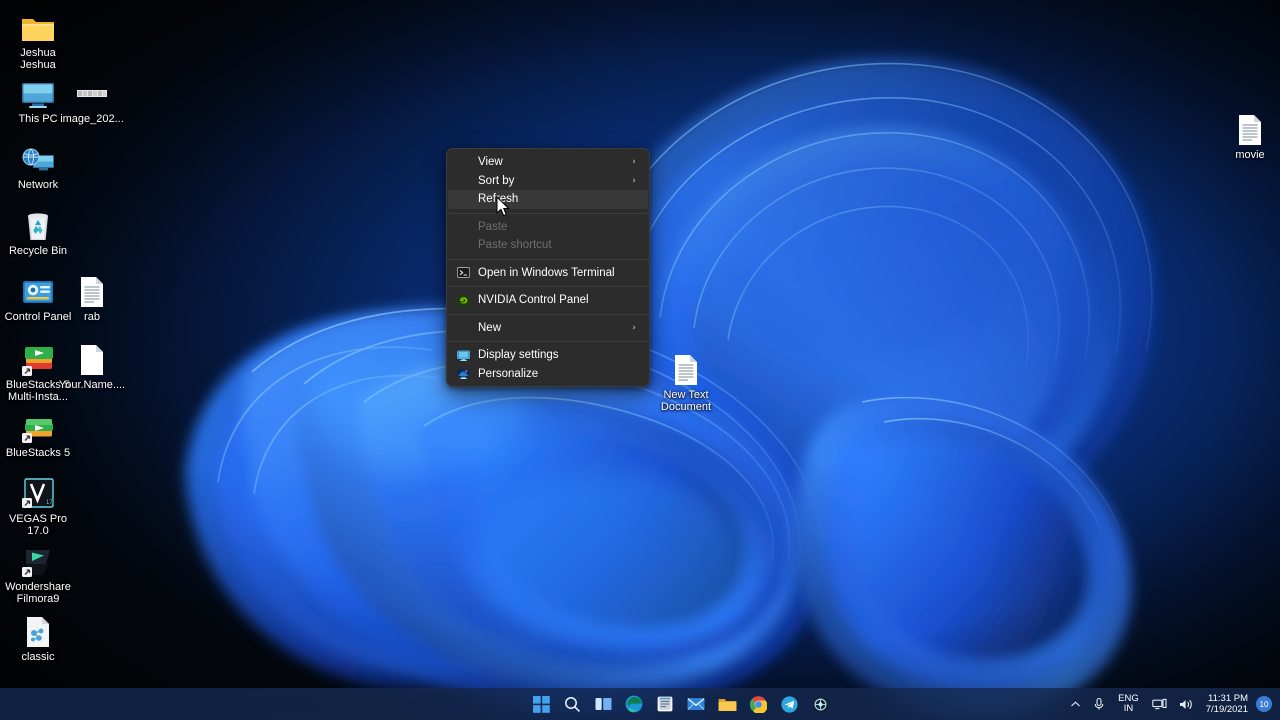  Describe the element at coordinates (686, 401) in the screenshot. I see `desktop-icon-label: New Text Document` at that location.